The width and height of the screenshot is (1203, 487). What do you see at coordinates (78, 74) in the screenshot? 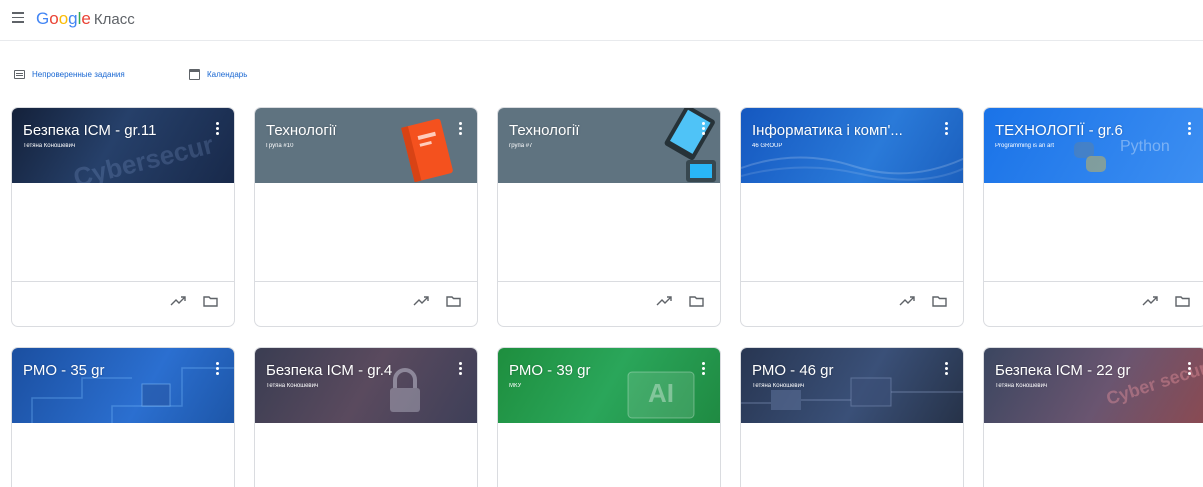
I see `to-review-label: Непроверенные задания` at bounding box center [78, 74].